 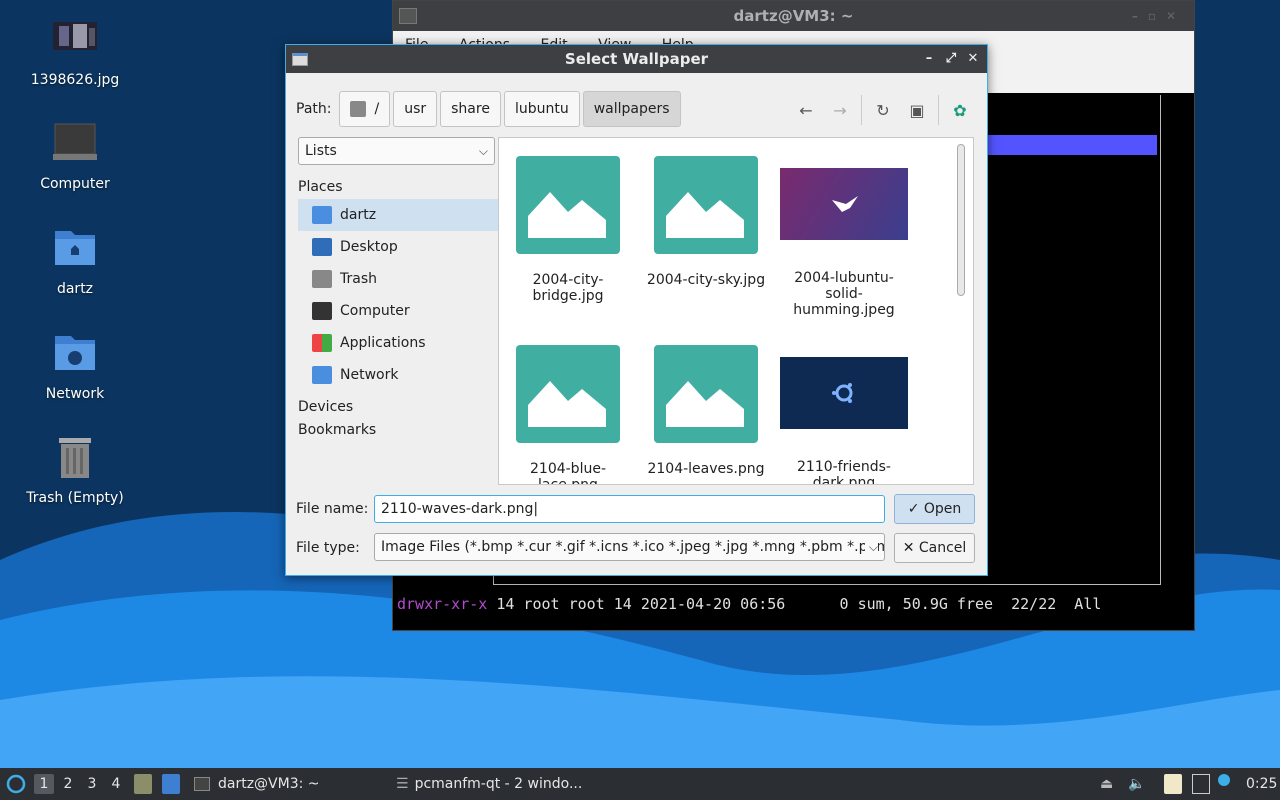 I want to click on file-item: 2004-lubuntu-solid-humming.jpeg, so click(x=844, y=237).